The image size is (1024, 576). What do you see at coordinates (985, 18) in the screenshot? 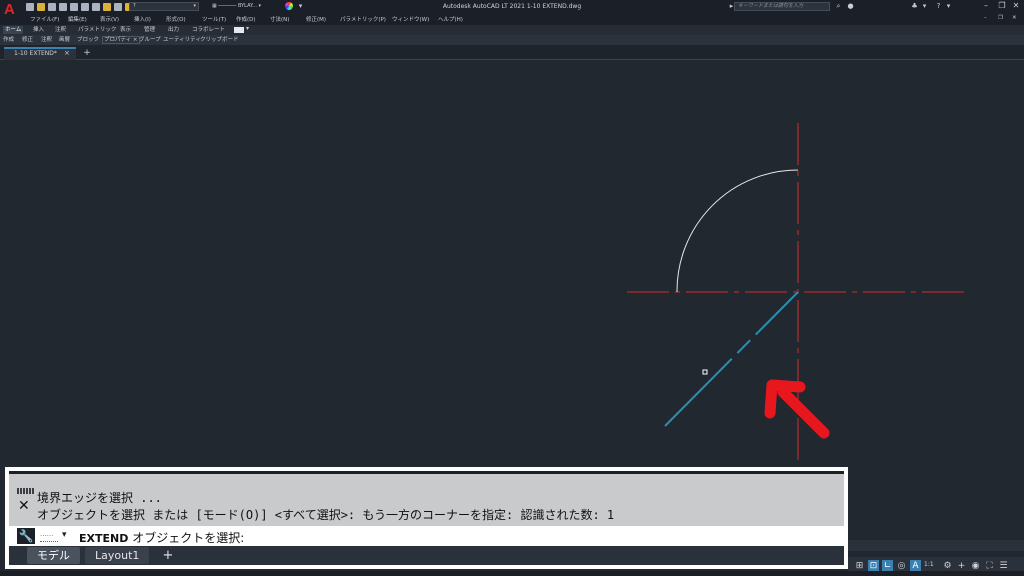
I see `minimize-doc-icon: –` at bounding box center [985, 18].